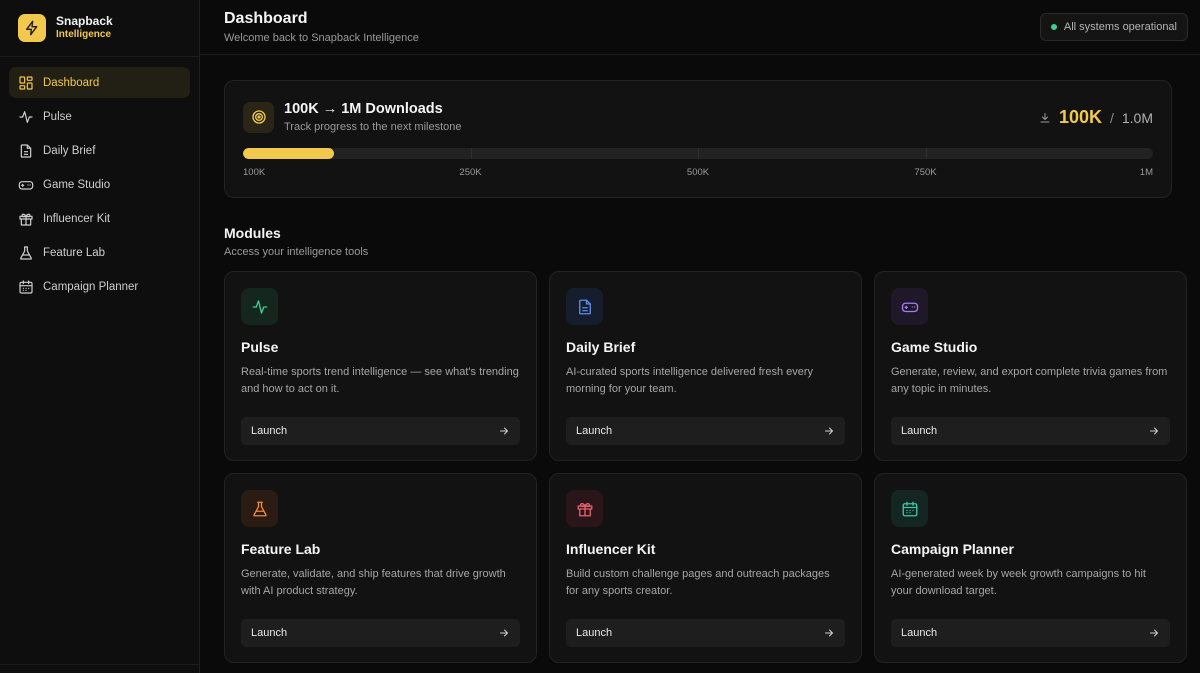 The image size is (1200, 673). I want to click on sidebar-item-campaign-planner: Campaign Planner, so click(99, 286).